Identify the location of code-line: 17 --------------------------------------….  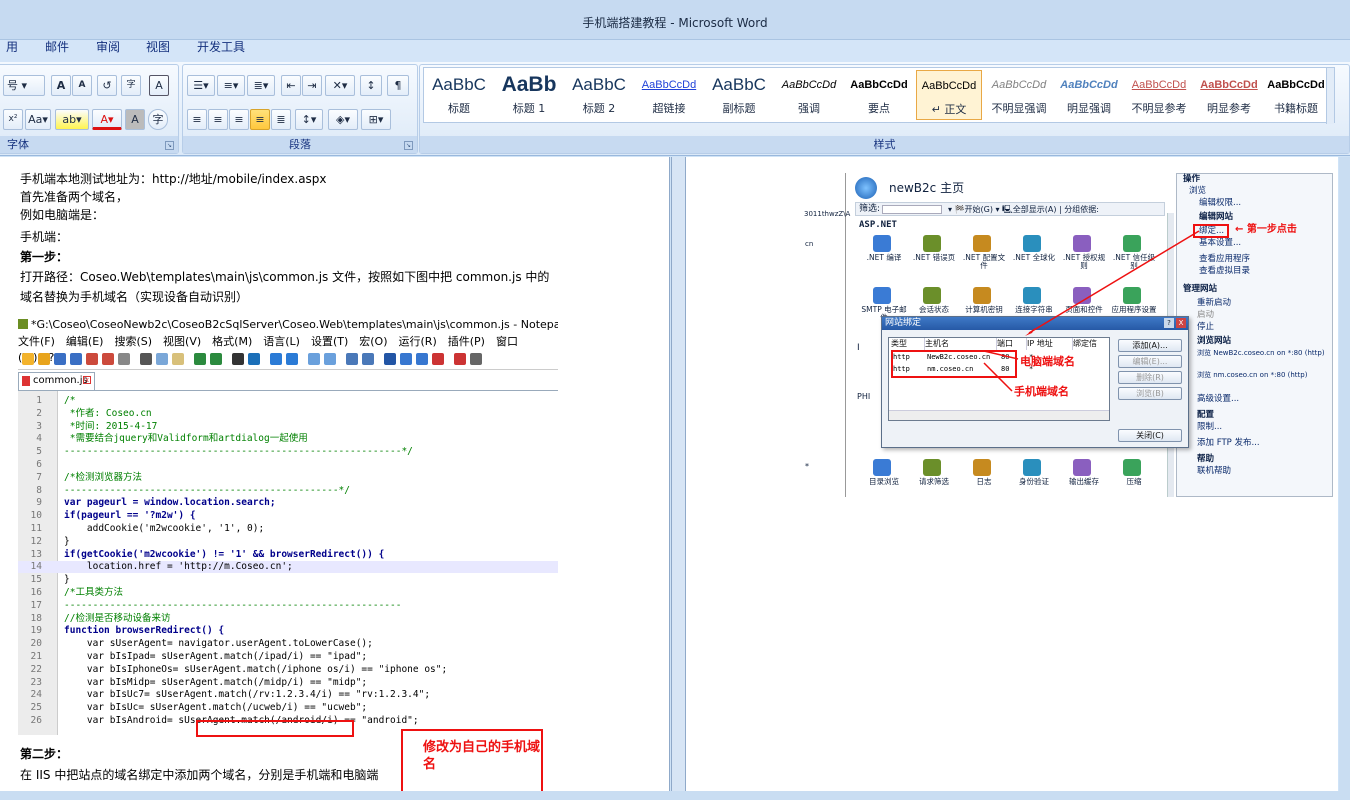
(288, 606).